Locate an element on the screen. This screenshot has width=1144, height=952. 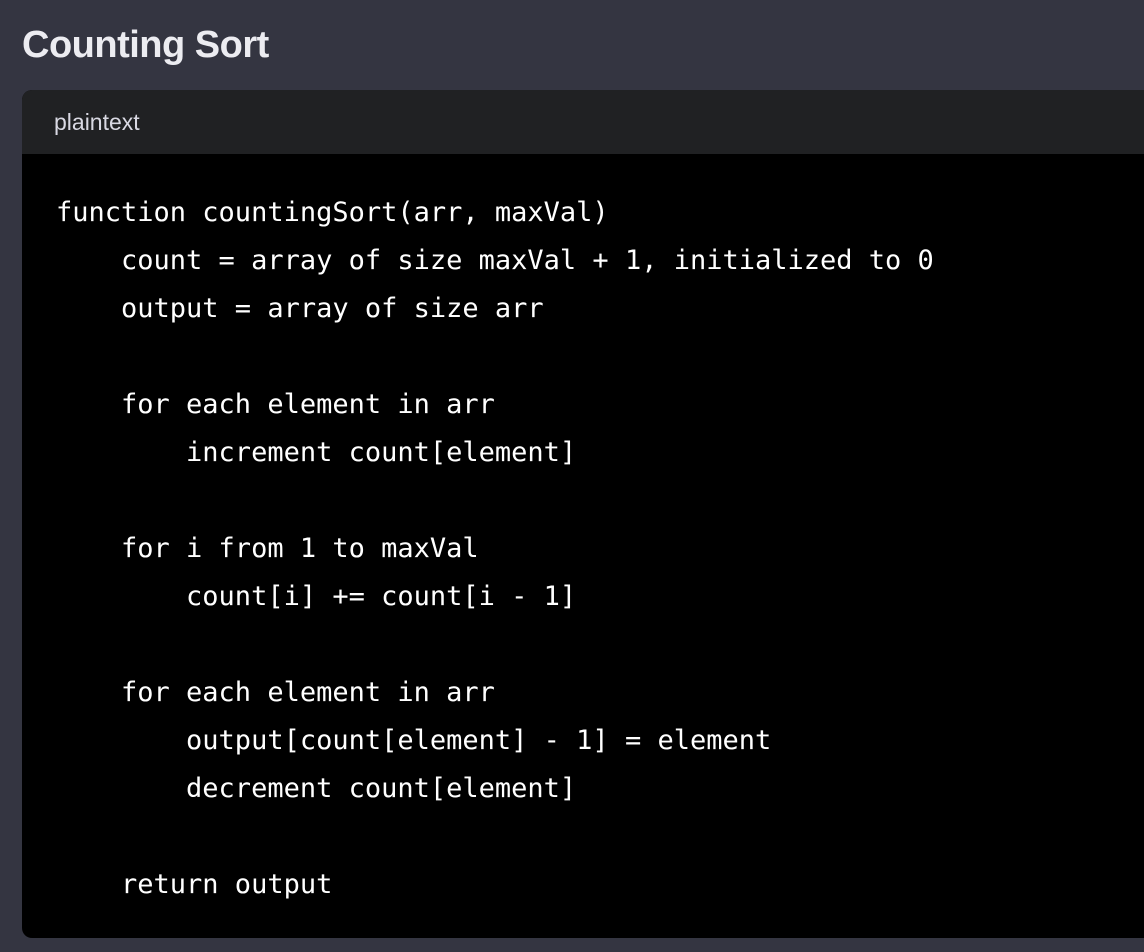
code-line: increment count[element] is located at coordinates (316, 452).